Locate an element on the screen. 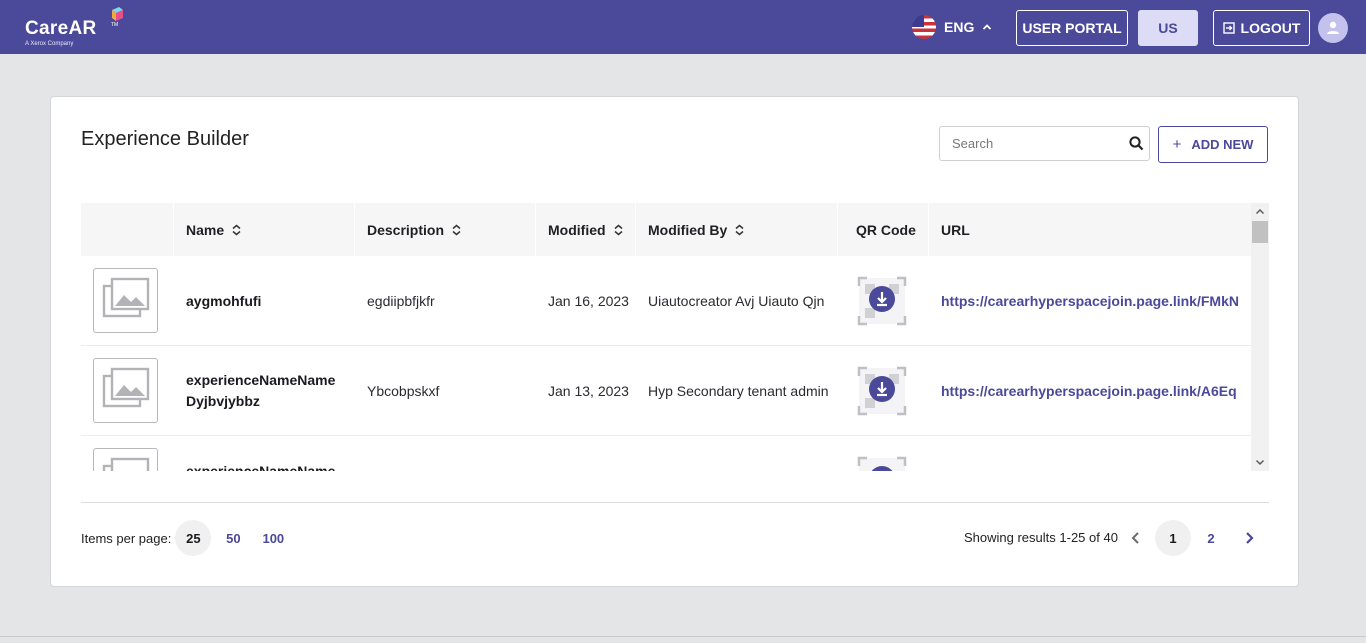 This screenshot has width=1366, height=643. region-button: US is located at coordinates (1168, 28).